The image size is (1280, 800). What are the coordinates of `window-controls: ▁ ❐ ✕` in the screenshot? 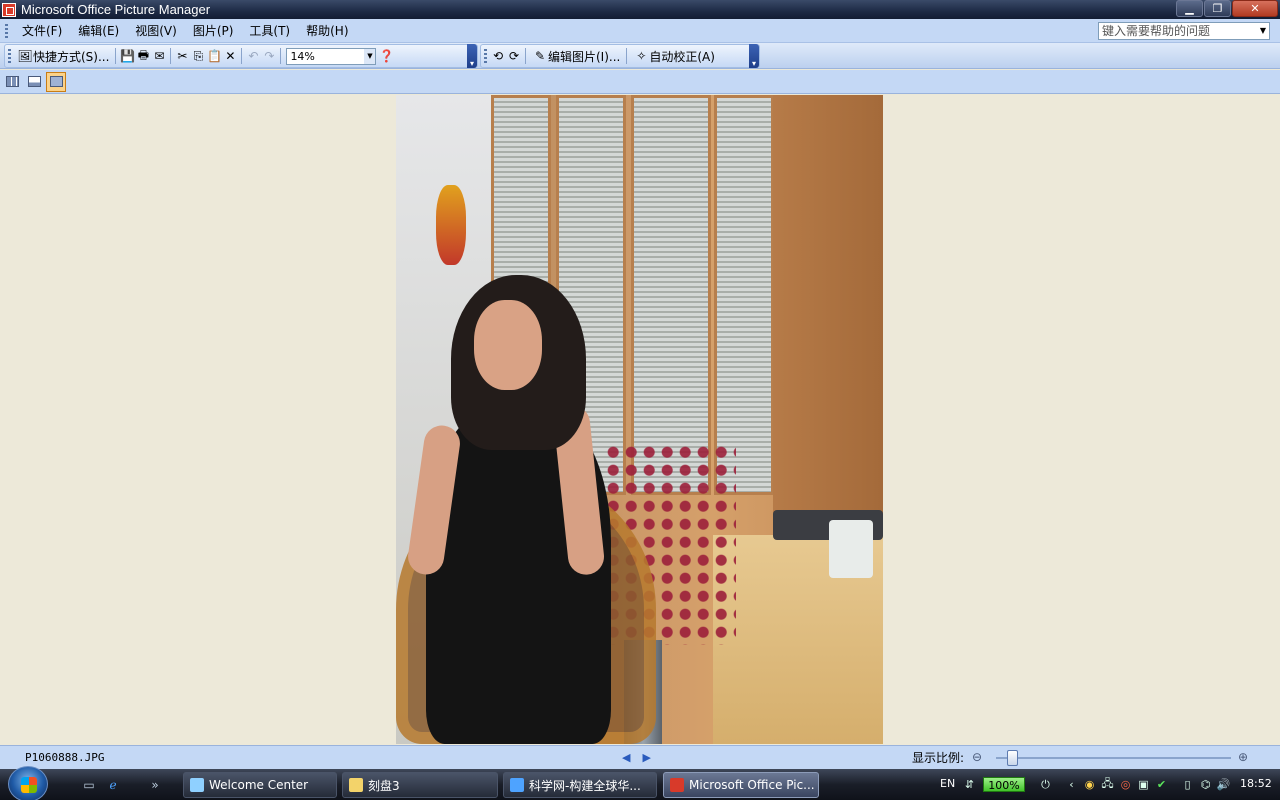 It's located at (1227, 8).